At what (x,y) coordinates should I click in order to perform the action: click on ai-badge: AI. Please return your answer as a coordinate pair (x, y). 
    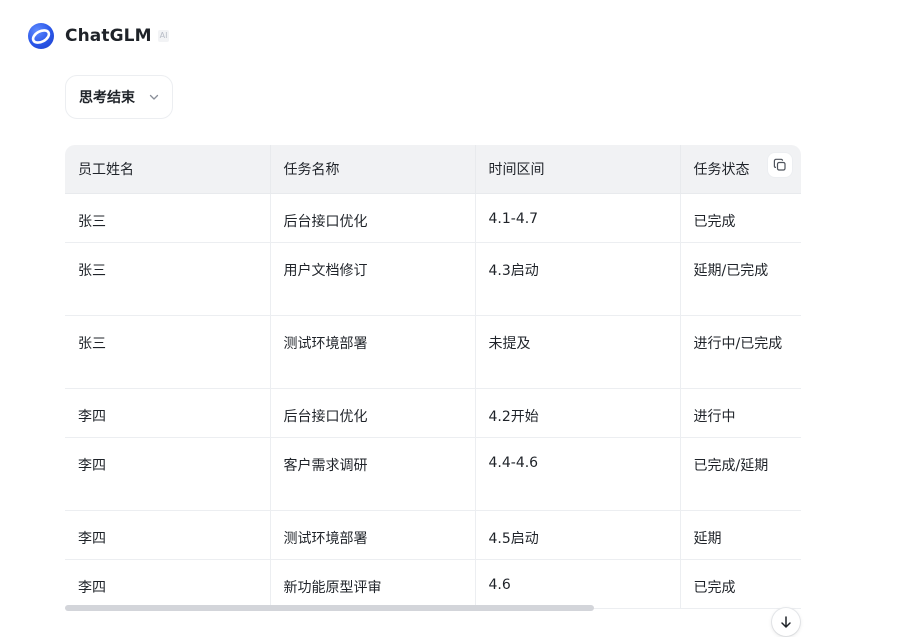
    Looking at the image, I should click on (163, 36).